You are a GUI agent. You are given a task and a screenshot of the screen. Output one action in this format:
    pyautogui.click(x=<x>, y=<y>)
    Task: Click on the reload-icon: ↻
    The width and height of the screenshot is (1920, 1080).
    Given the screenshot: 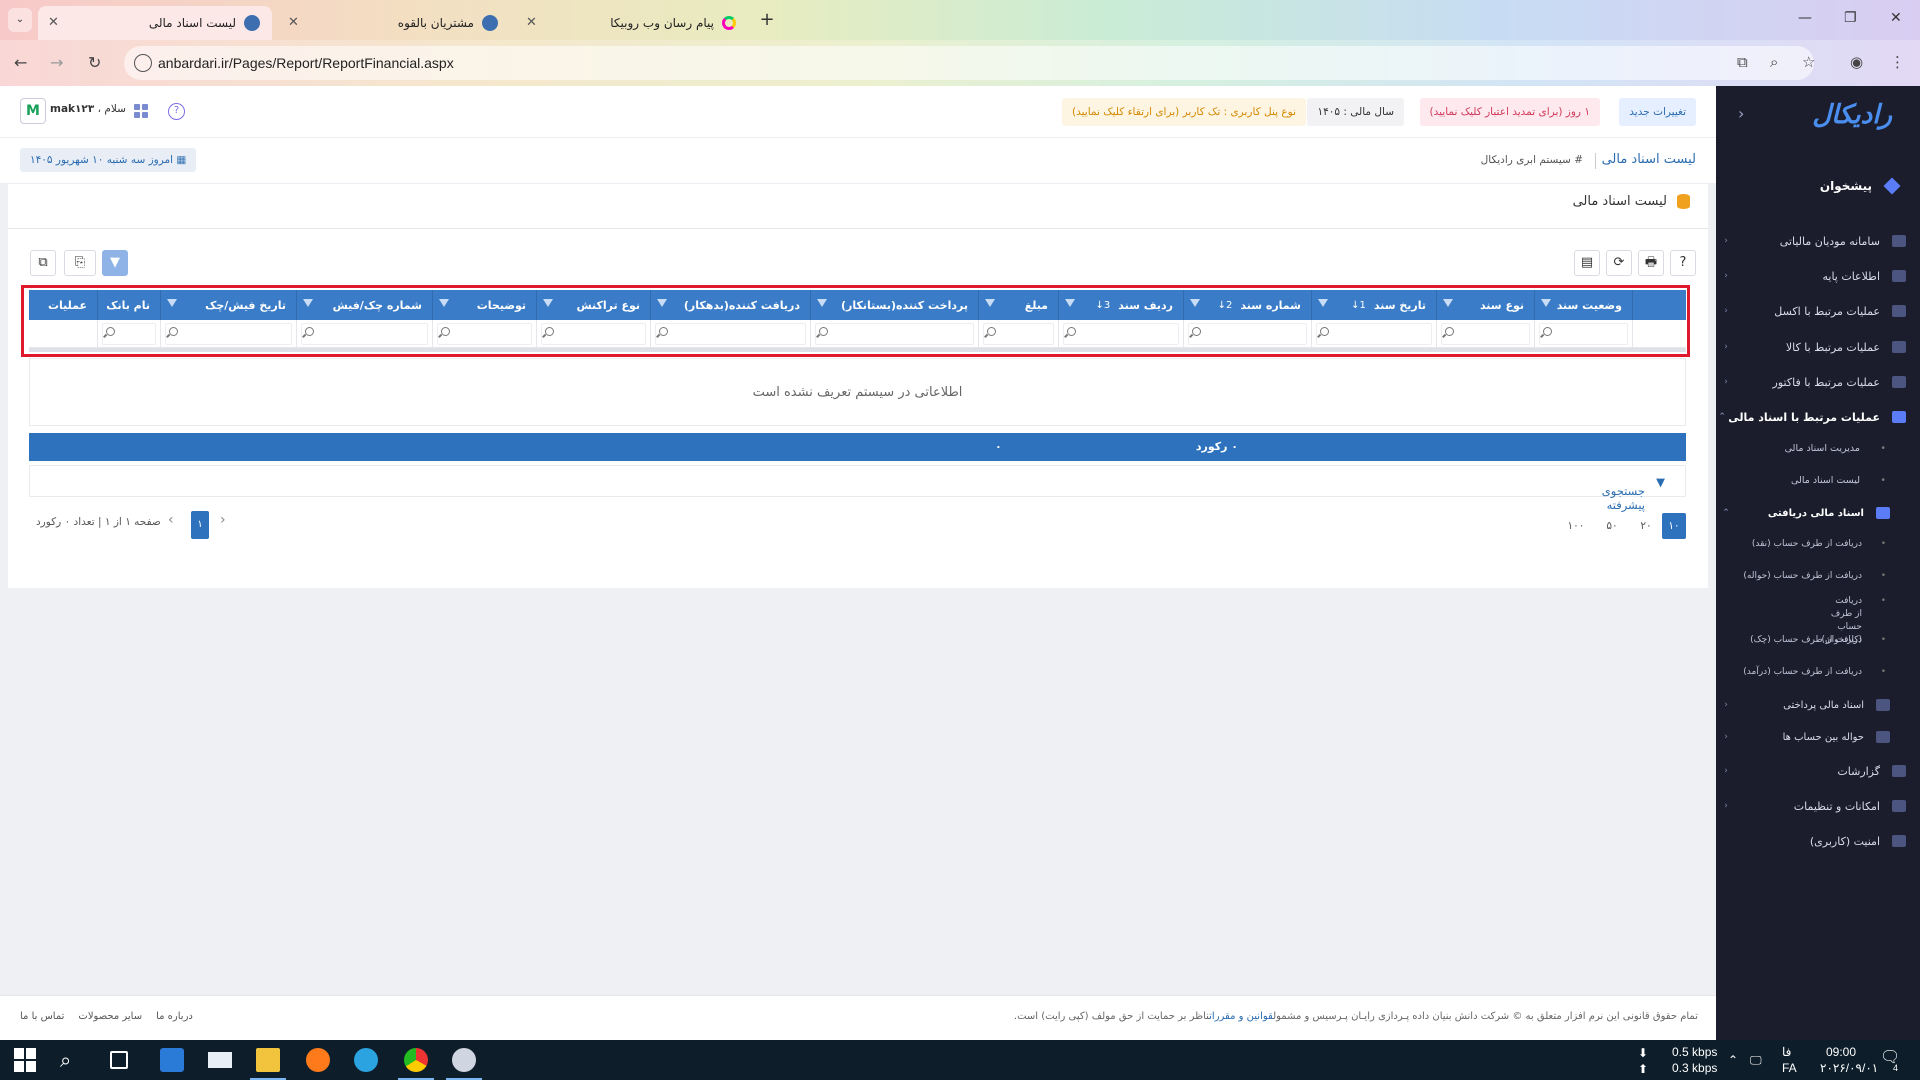 What is the action you would take?
    pyautogui.click(x=94, y=62)
    